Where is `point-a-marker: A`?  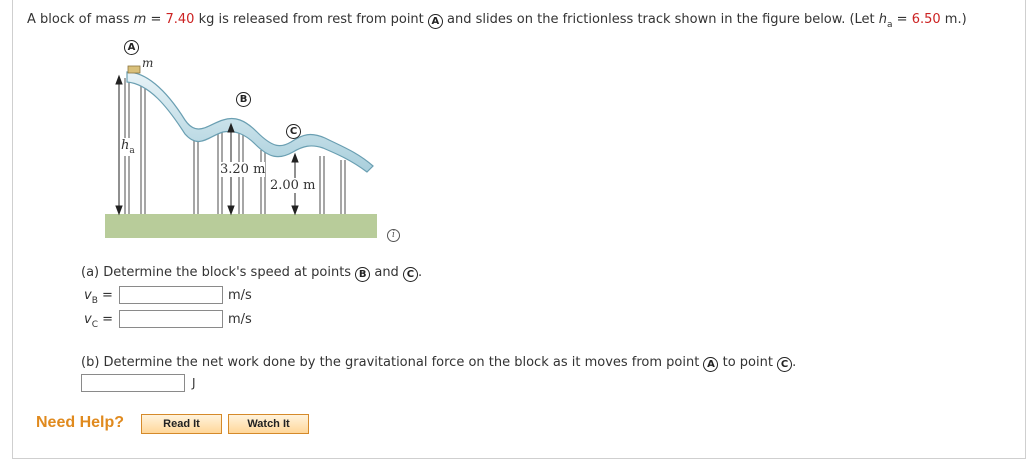
point-a-marker: A is located at coordinates (435, 21).